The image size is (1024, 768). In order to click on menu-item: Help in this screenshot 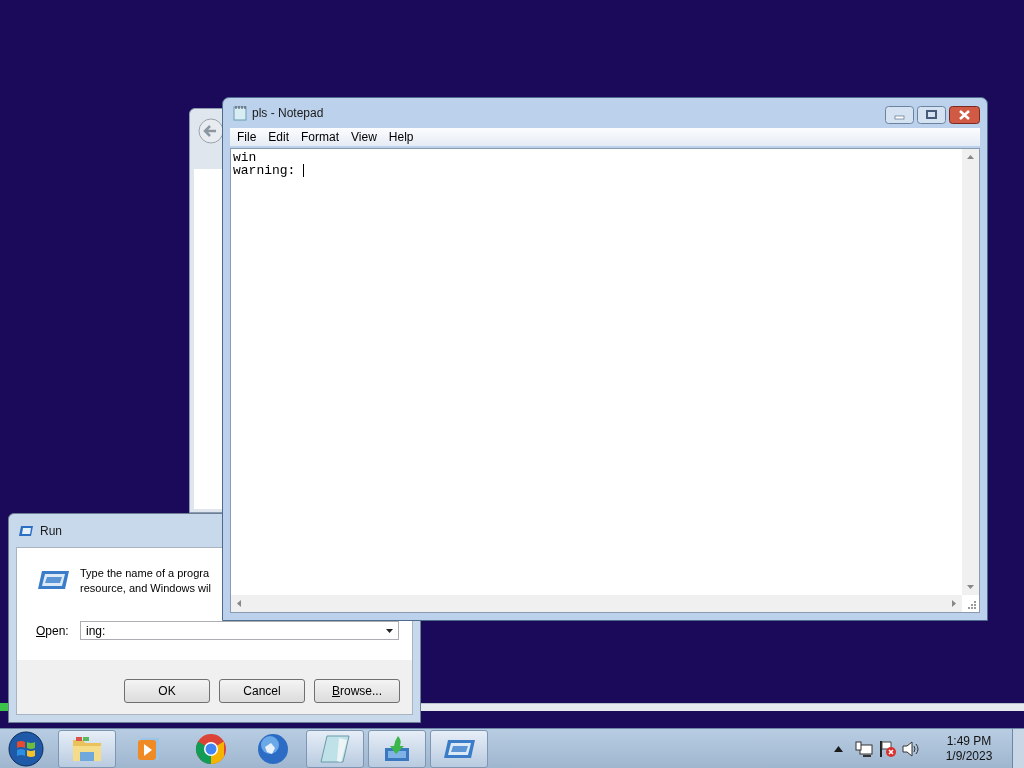, I will do `click(401, 137)`.